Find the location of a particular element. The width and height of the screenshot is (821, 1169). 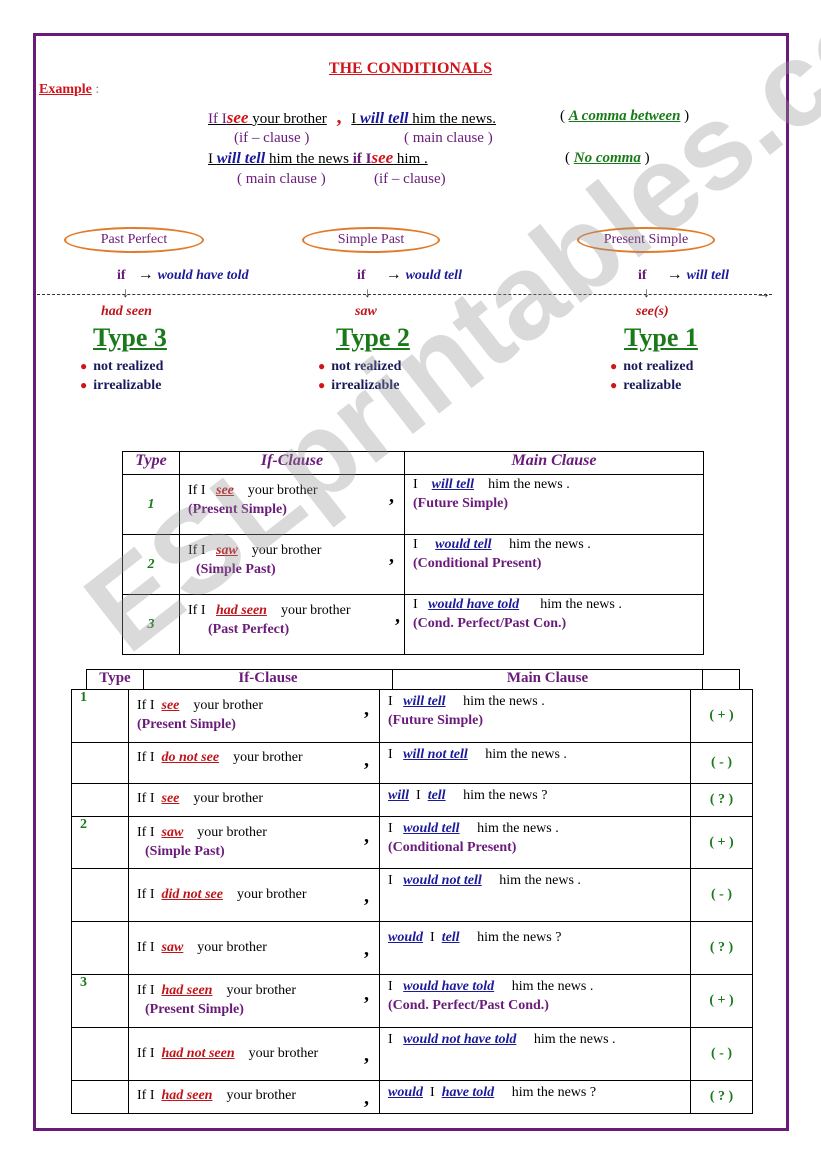

type1-bullets: ● not realized ● realizable is located at coordinates (652, 376).